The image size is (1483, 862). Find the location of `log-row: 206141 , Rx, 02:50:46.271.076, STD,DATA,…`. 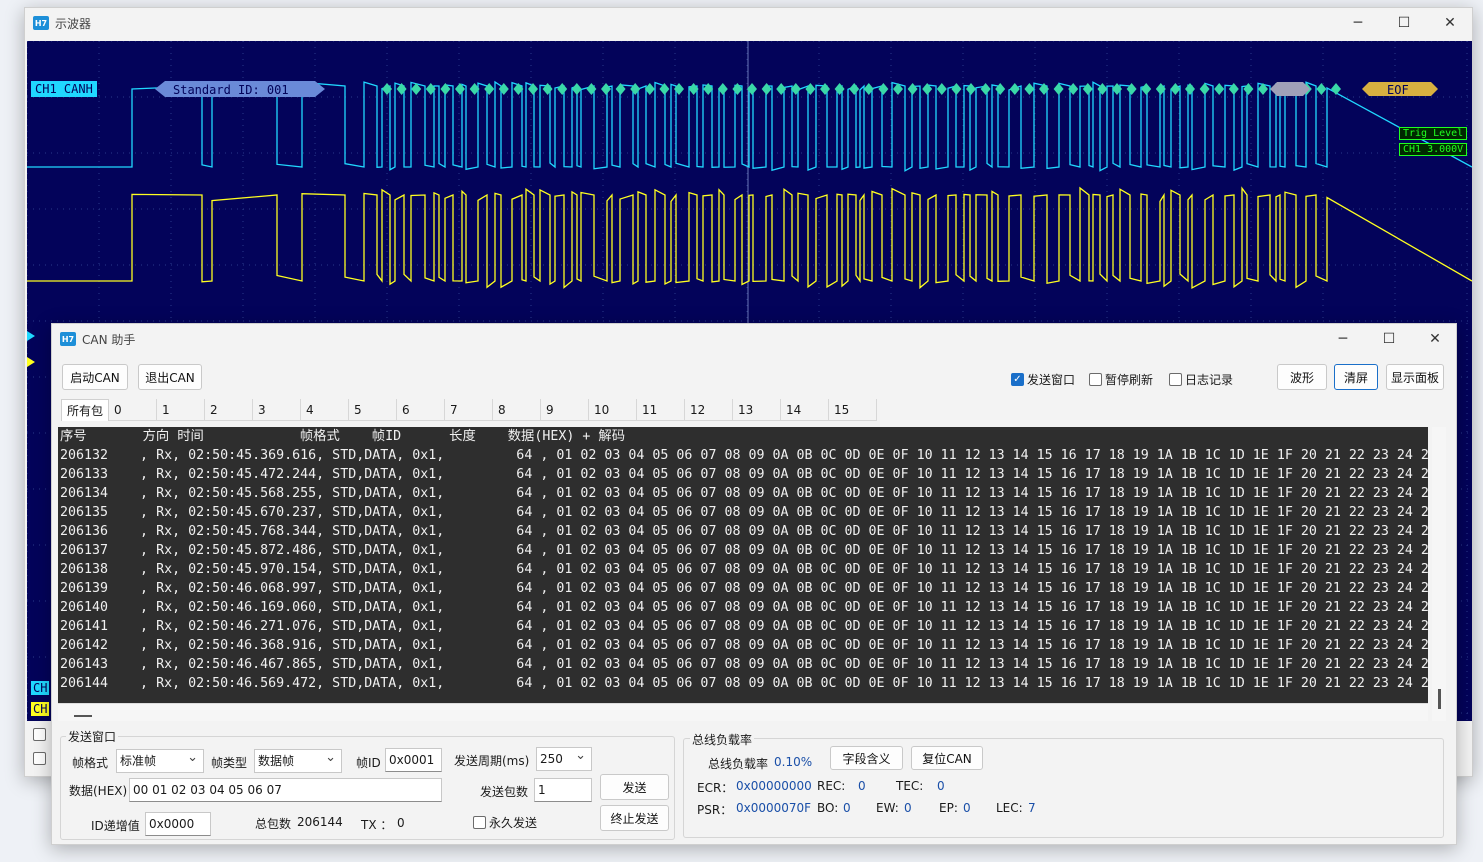

log-row: 206141 , Rx, 02:50:46.271.076, STD,DATA,… is located at coordinates (743, 626).